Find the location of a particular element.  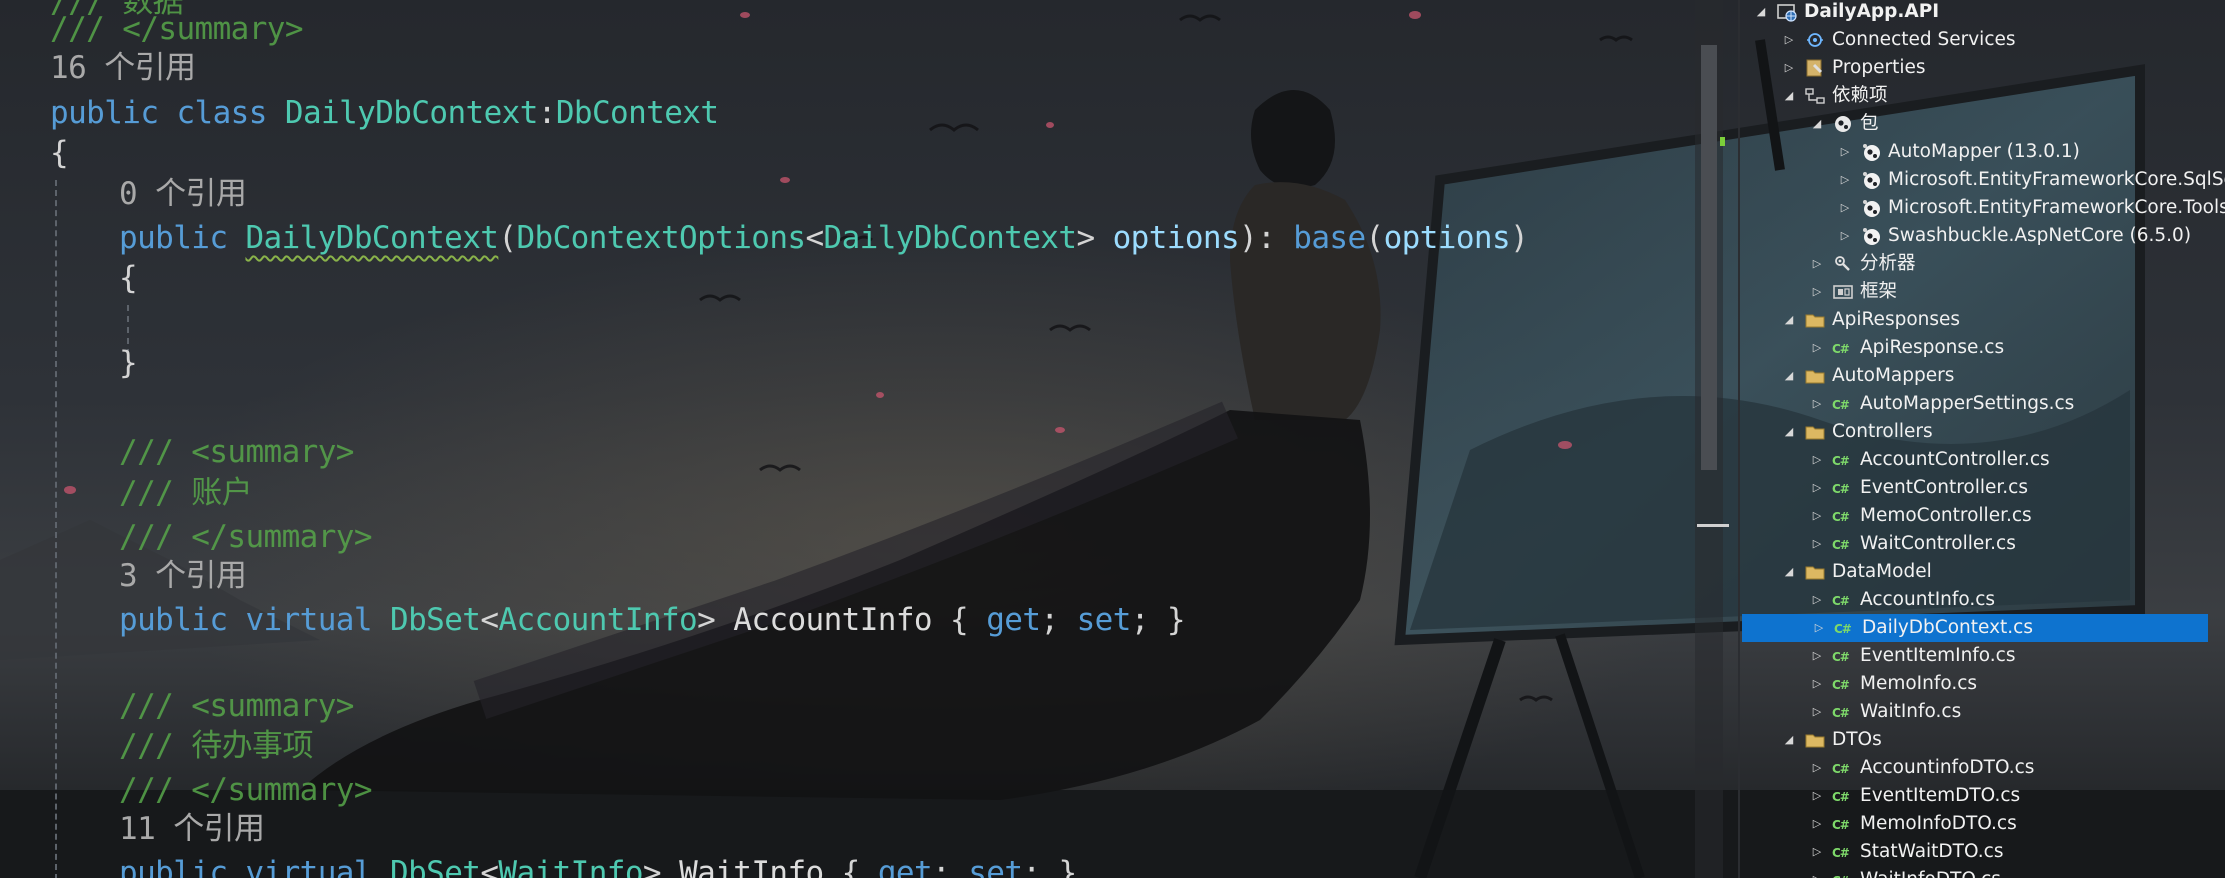

scrollbar-change-marker is located at coordinates (1722, 141).